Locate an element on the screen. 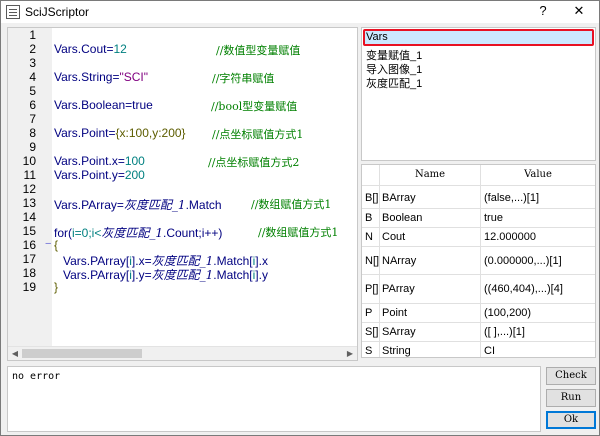 This screenshot has height=436, width=600. title-bar: SciJScriptor ? ✕ is located at coordinates (300, 12).